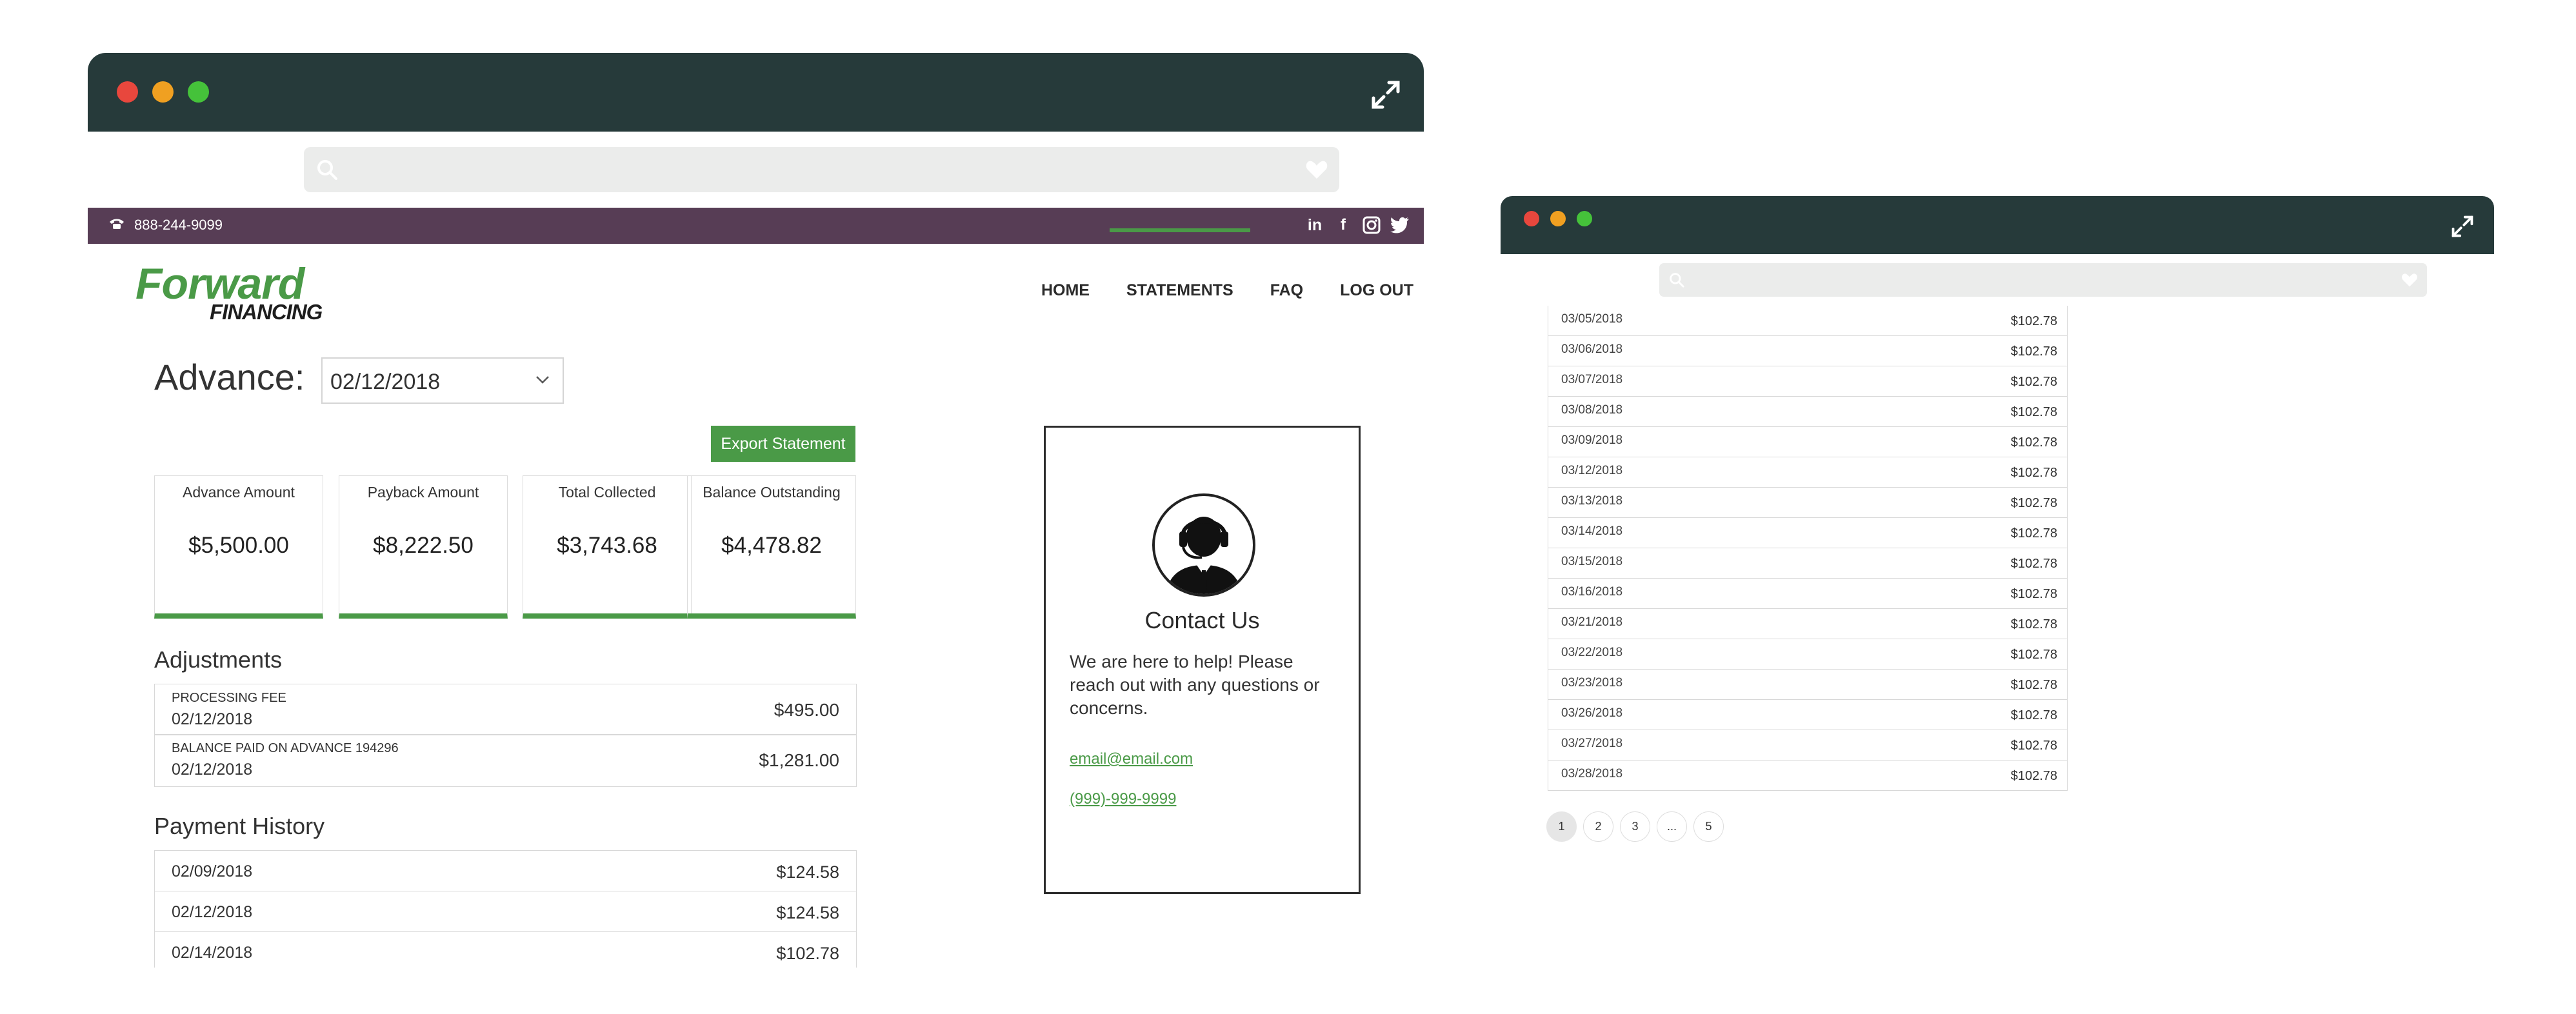  I want to click on payment-row: 03/27/2018 $102.78, so click(1807, 745).